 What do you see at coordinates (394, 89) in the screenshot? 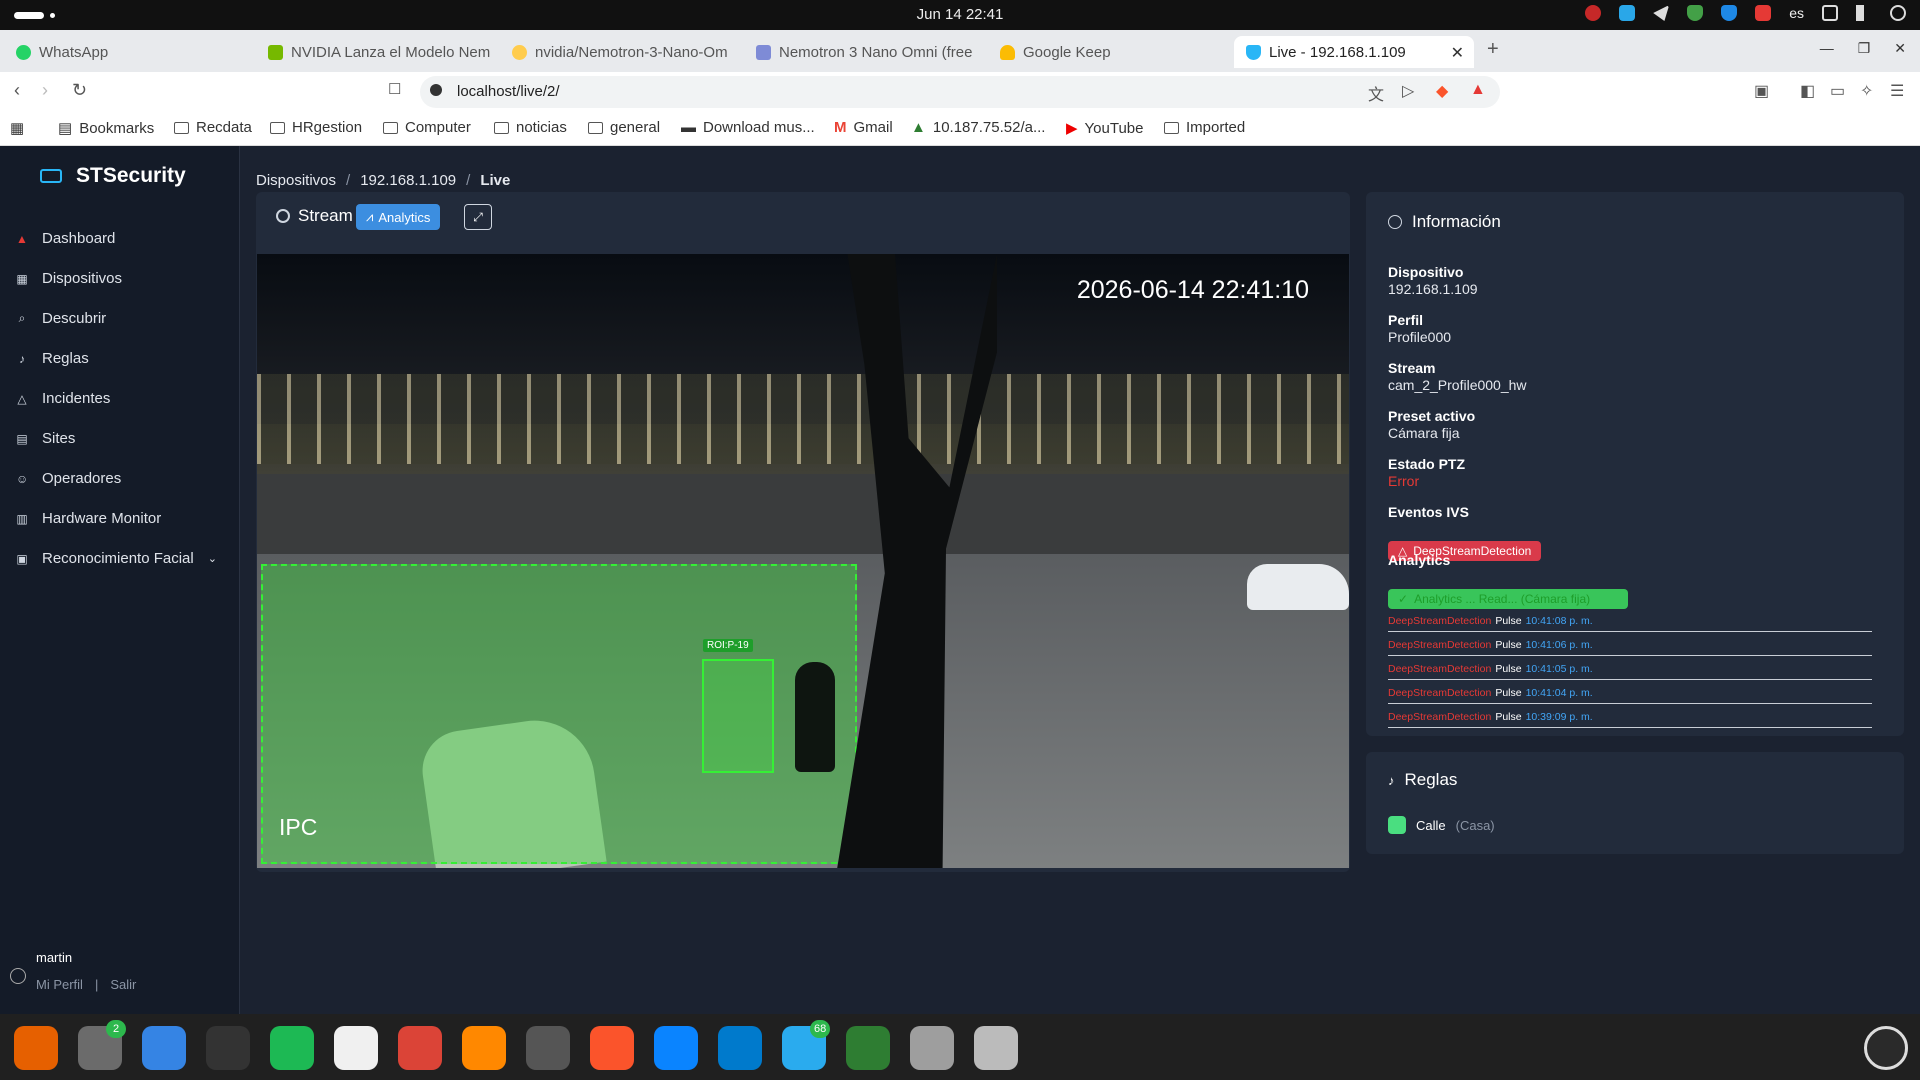
I see `bookmark-icon: ☐` at bounding box center [394, 89].